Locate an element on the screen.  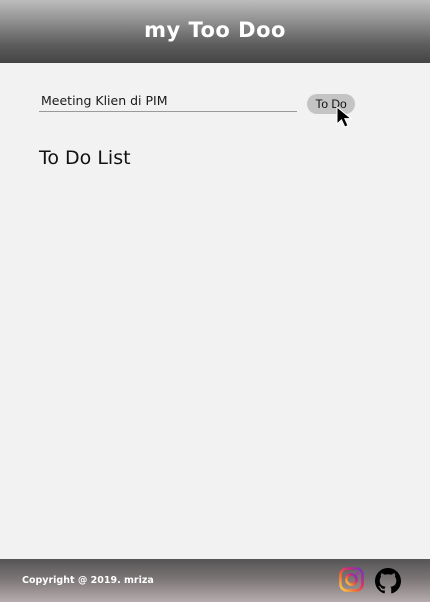
page-bottom-edge is located at coordinates (215, 604).